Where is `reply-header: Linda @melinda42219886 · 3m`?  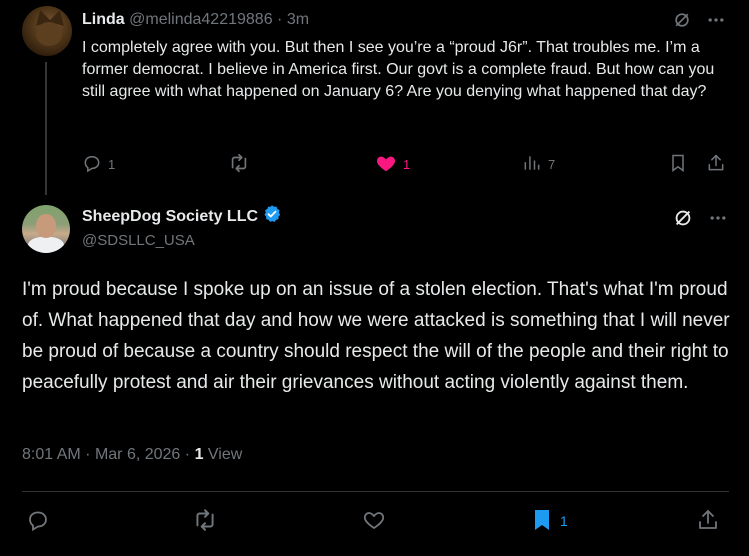
reply-header: Linda @melinda42219886 · 3m is located at coordinates (195, 20).